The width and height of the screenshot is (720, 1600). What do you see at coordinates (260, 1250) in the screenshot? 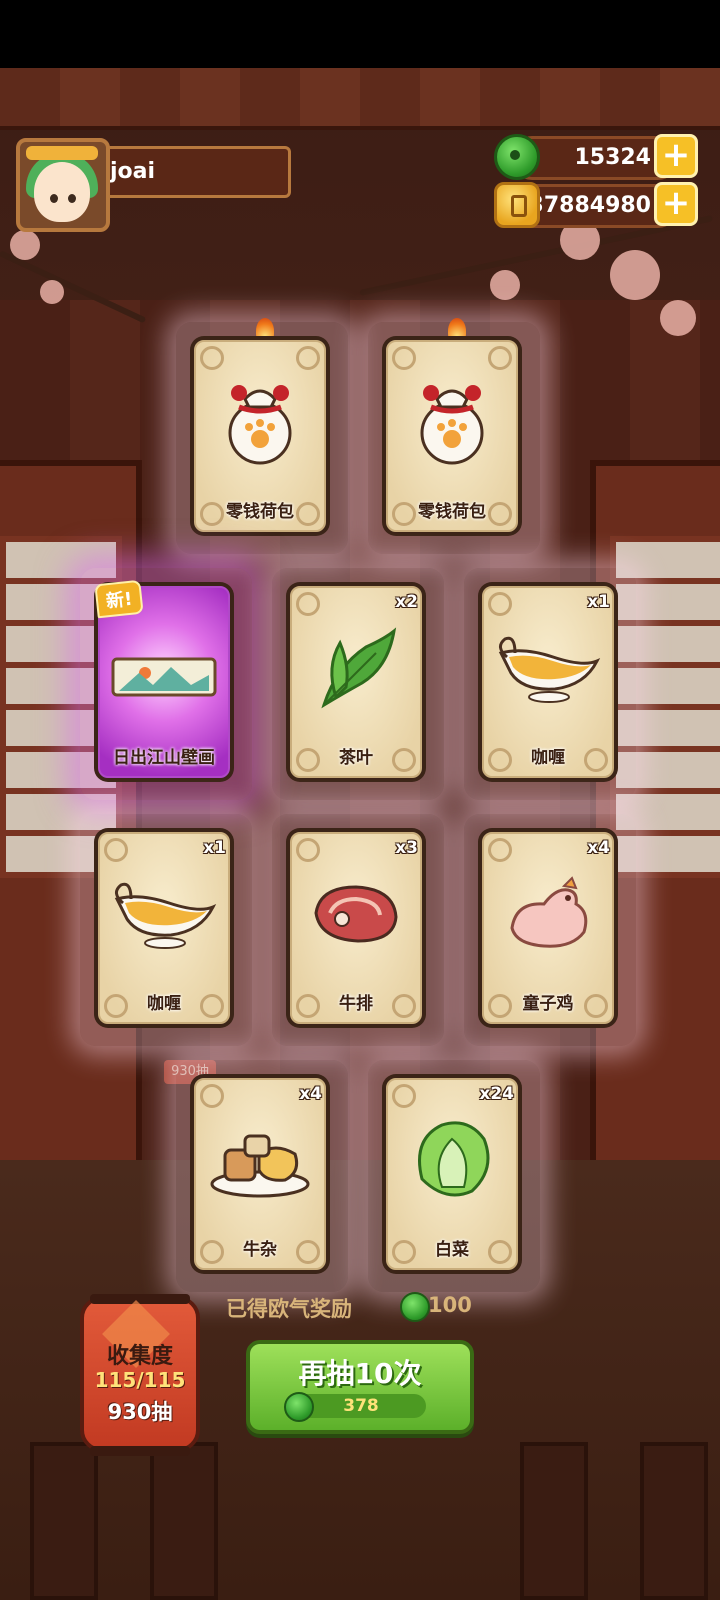
I see `card-name: 牛杂` at bounding box center [260, 1250].